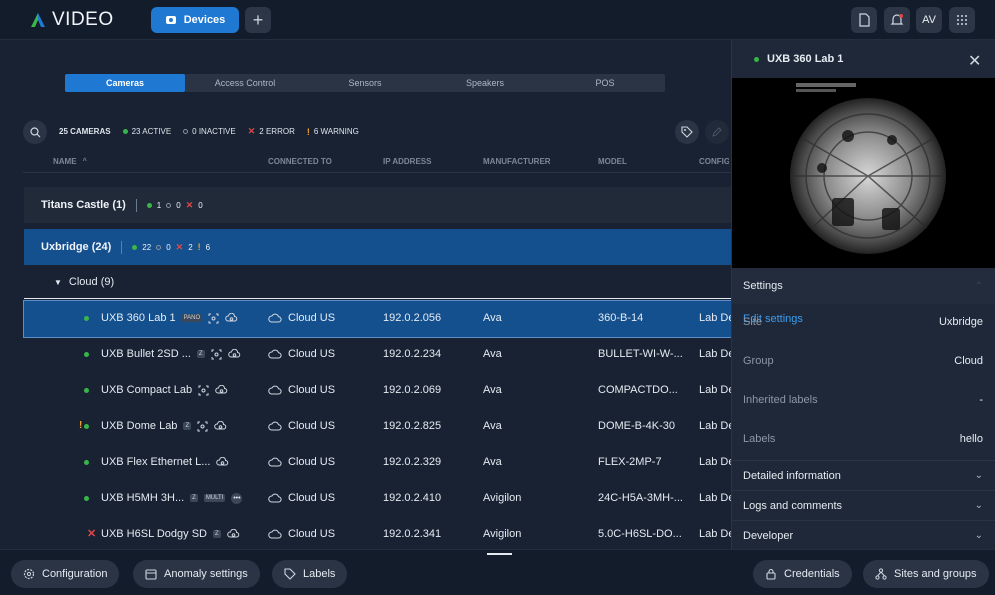 The height and width of the screenshot is (595, 995). I want to click on tab-cameras: Cameras, so click(125, 83).